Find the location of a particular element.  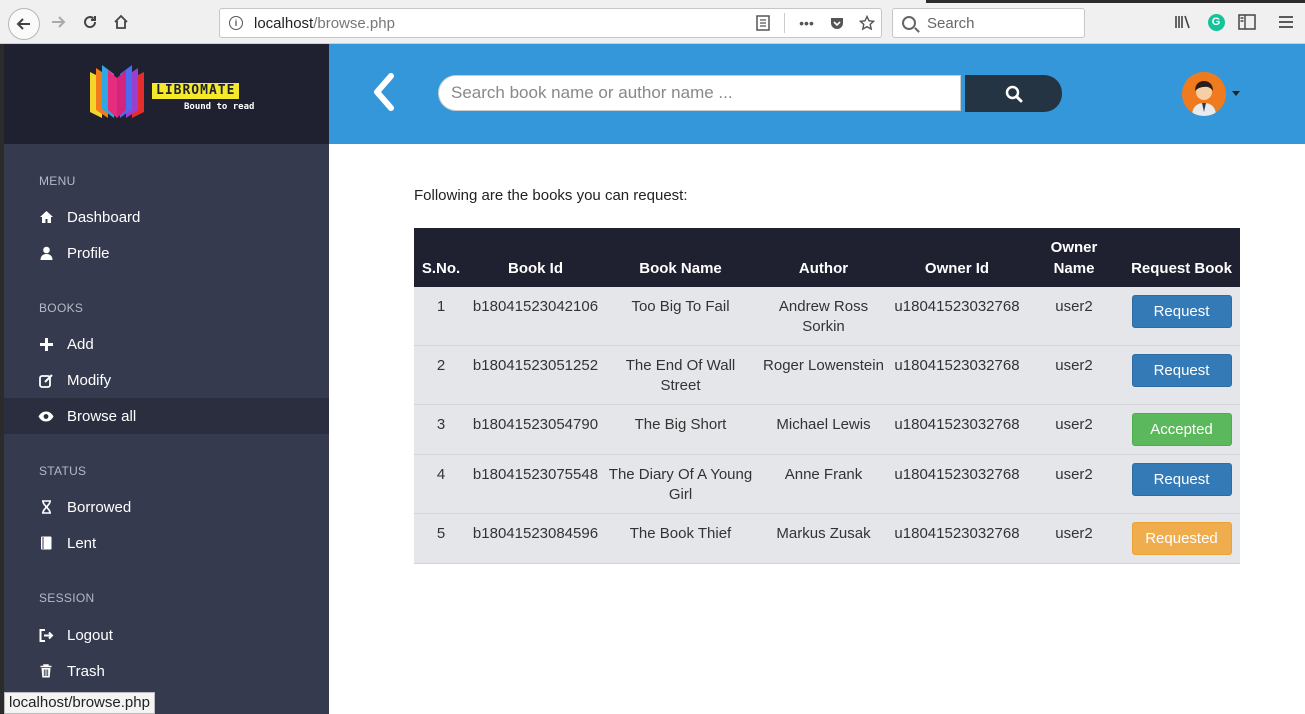

request-cell: Request is located at coordinates (1181, 316).